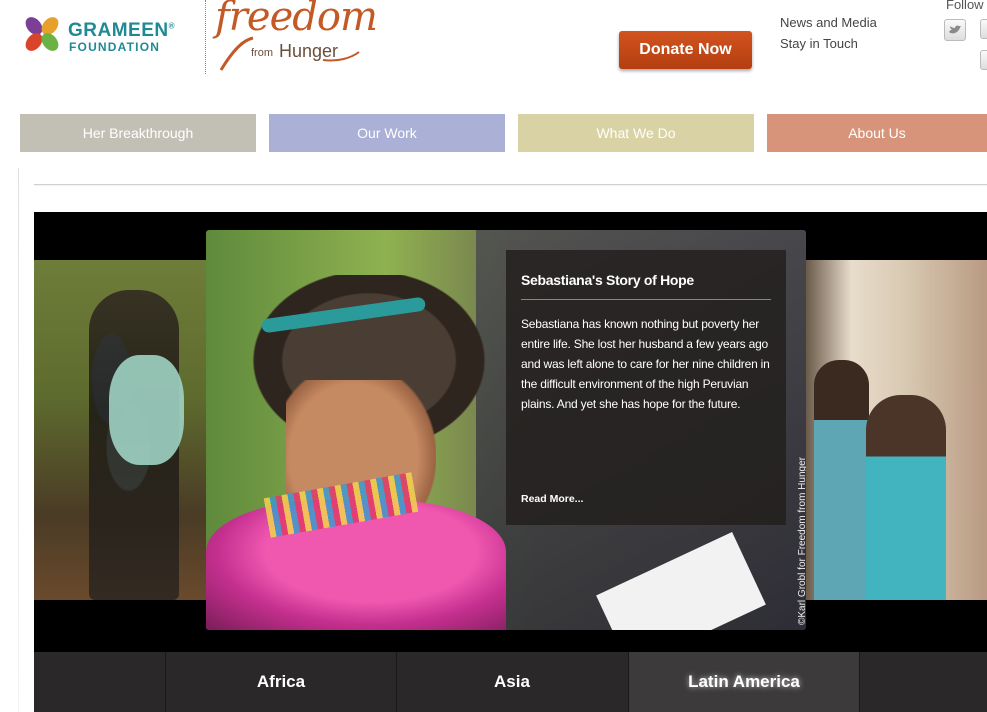  What do you see at coordinates (262, 53) in the screenshot?
I see `ffh-from-text: from` at bounding box center [262, 53].